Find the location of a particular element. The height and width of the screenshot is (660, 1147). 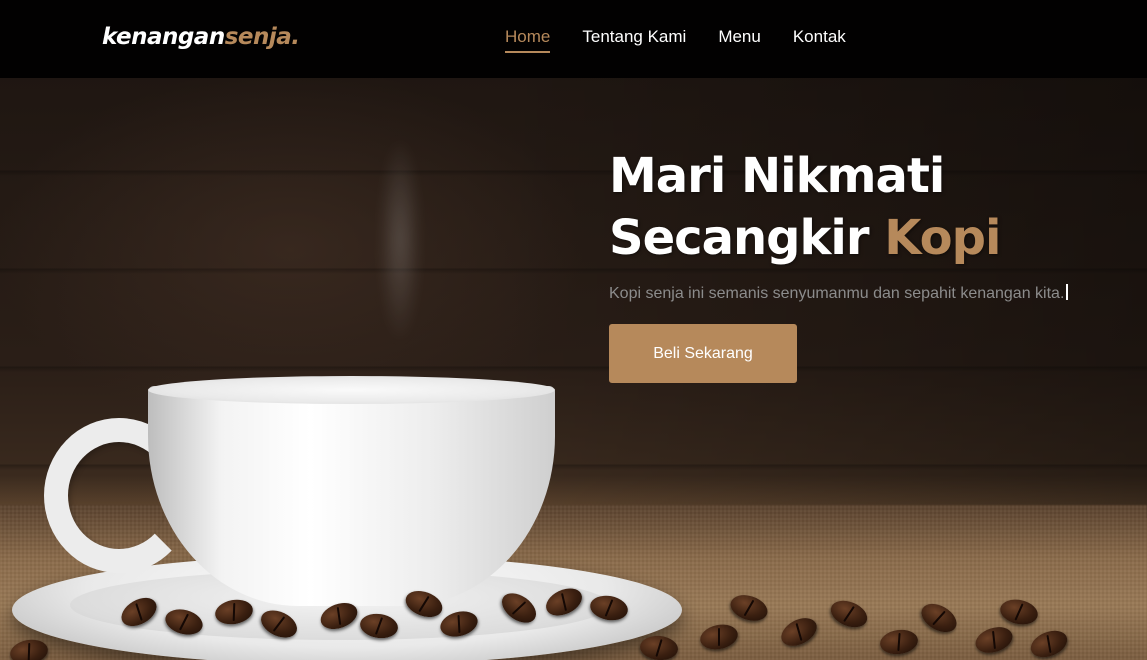

hero-title-accent: Kopi is located at coordinates (942, 238).